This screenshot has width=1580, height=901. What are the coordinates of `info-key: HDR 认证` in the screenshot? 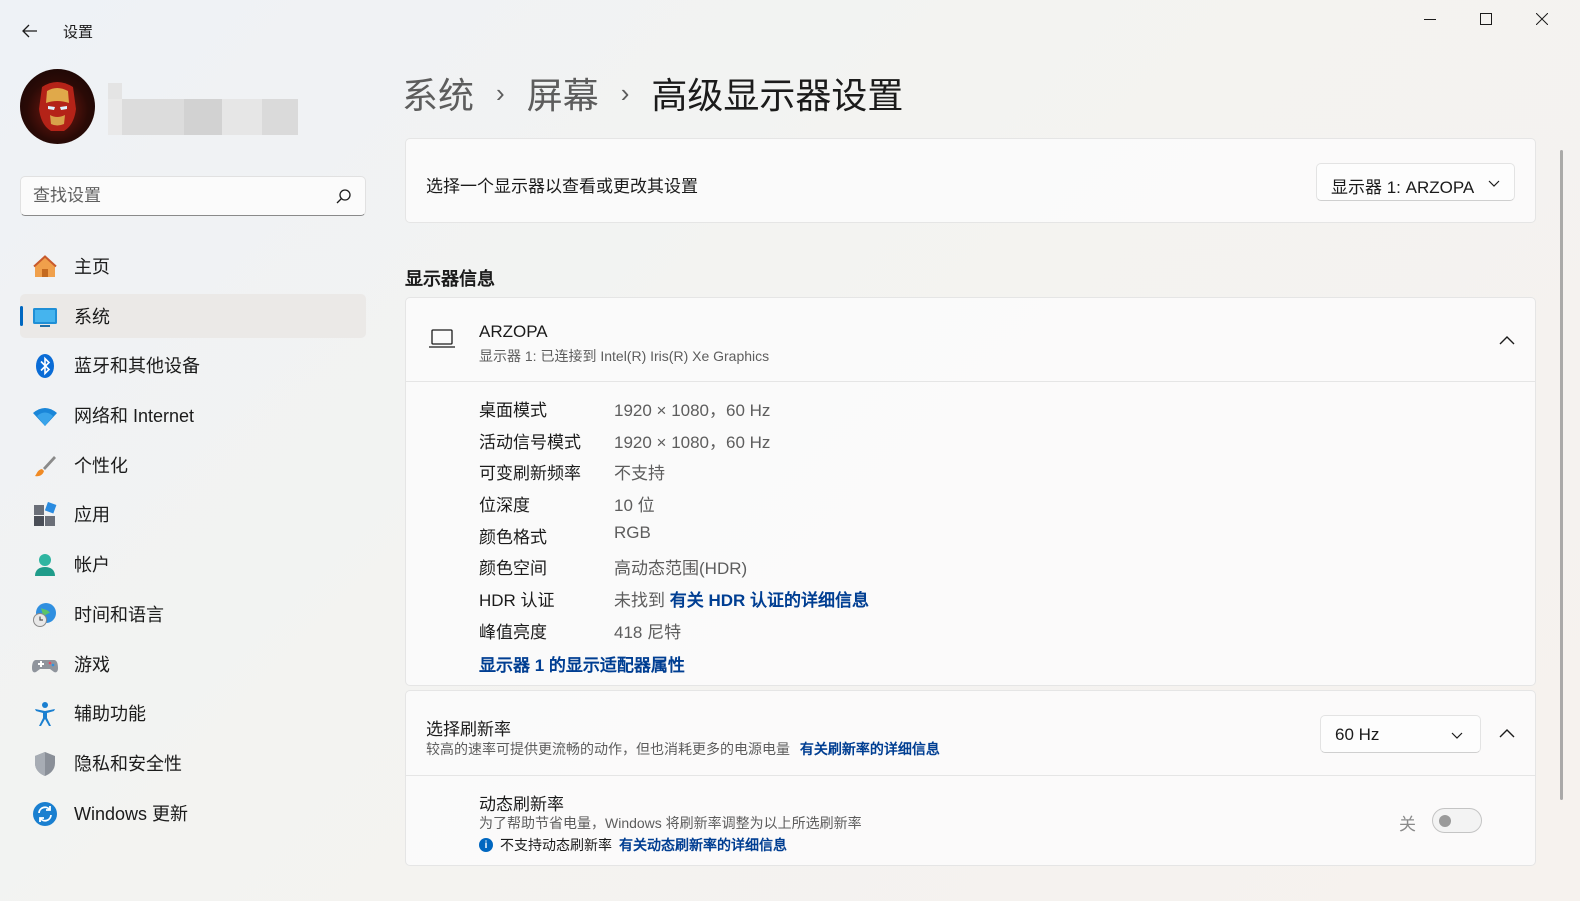 It's located at (517, 601).